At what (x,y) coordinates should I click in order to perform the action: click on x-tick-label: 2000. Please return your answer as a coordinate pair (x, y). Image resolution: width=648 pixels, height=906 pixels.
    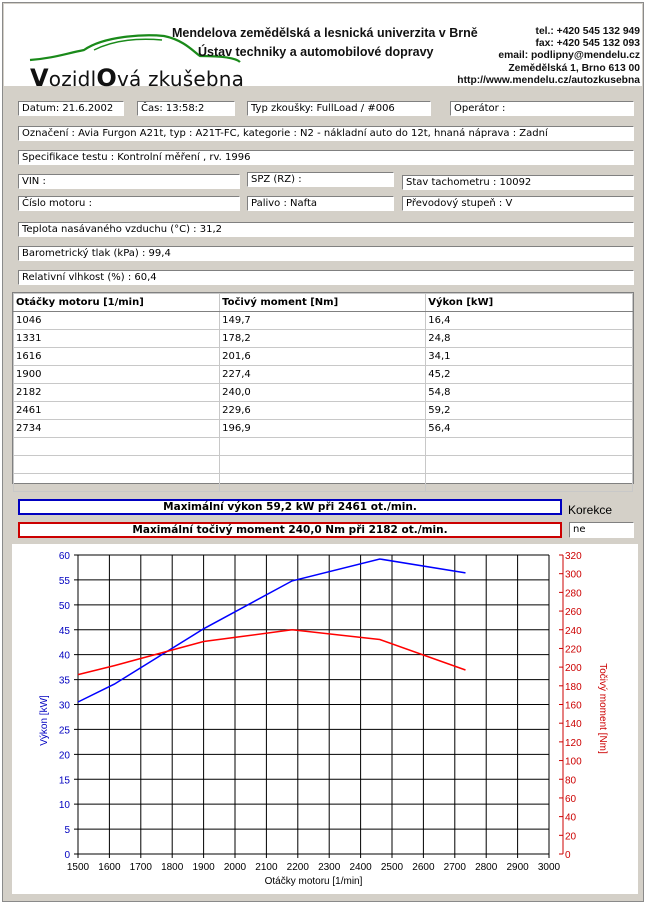
    Looking at the image, I should click on (235, 867).